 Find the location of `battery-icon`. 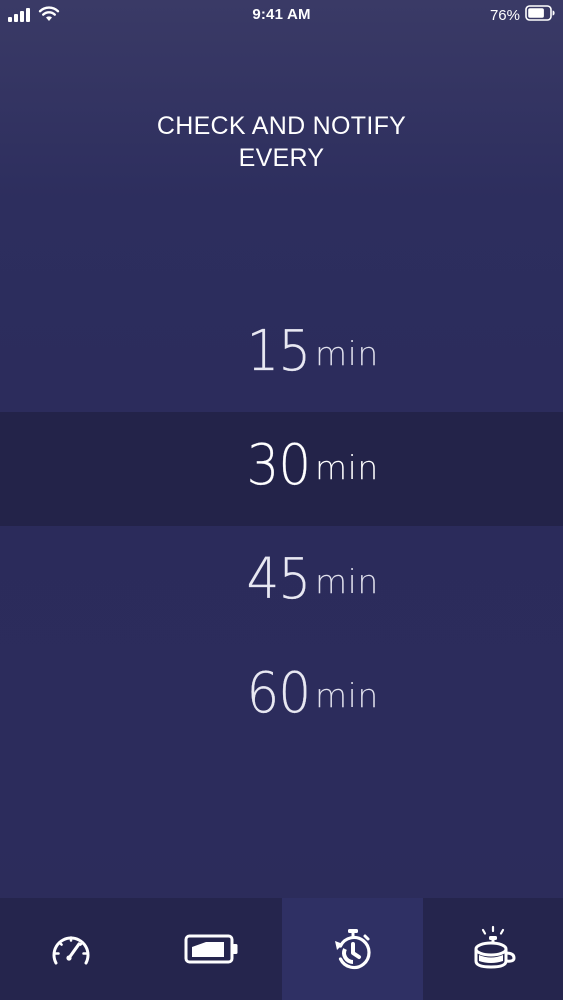

battery-icon is located at coordinates (540, 15).